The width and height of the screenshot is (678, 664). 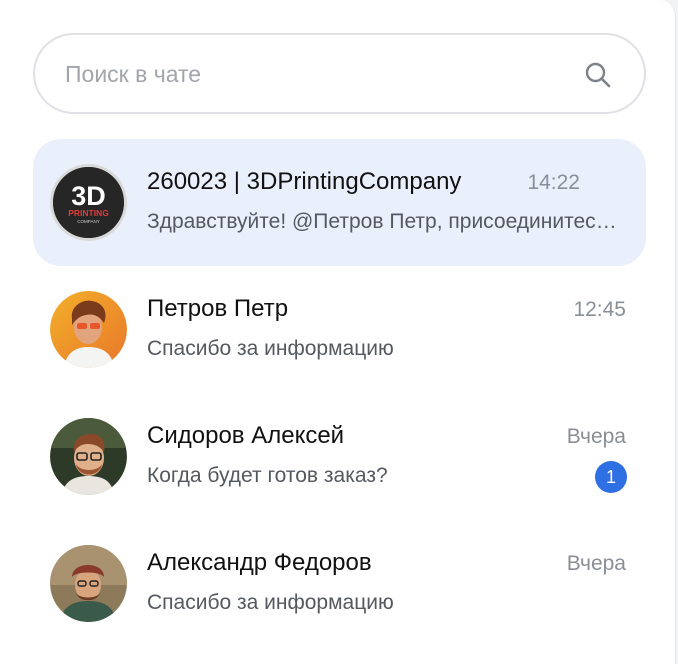 What do you see at coordinates (304, 181) in the screenshot?
I see `chat-name: 260023 | 3DPrintingCompany` at bounding box center [304, 181].